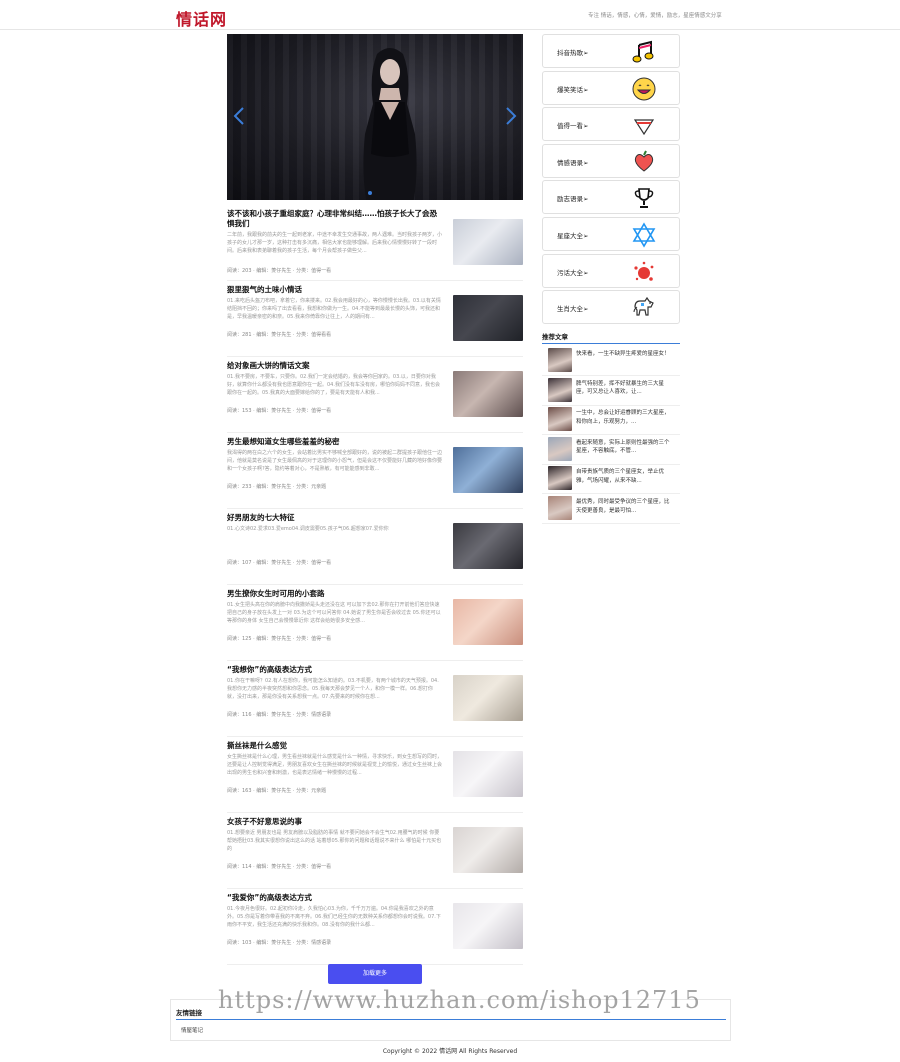 This screenshot has width=900, height=1062. I want to click on banner-next-icon, so click(511, 116).